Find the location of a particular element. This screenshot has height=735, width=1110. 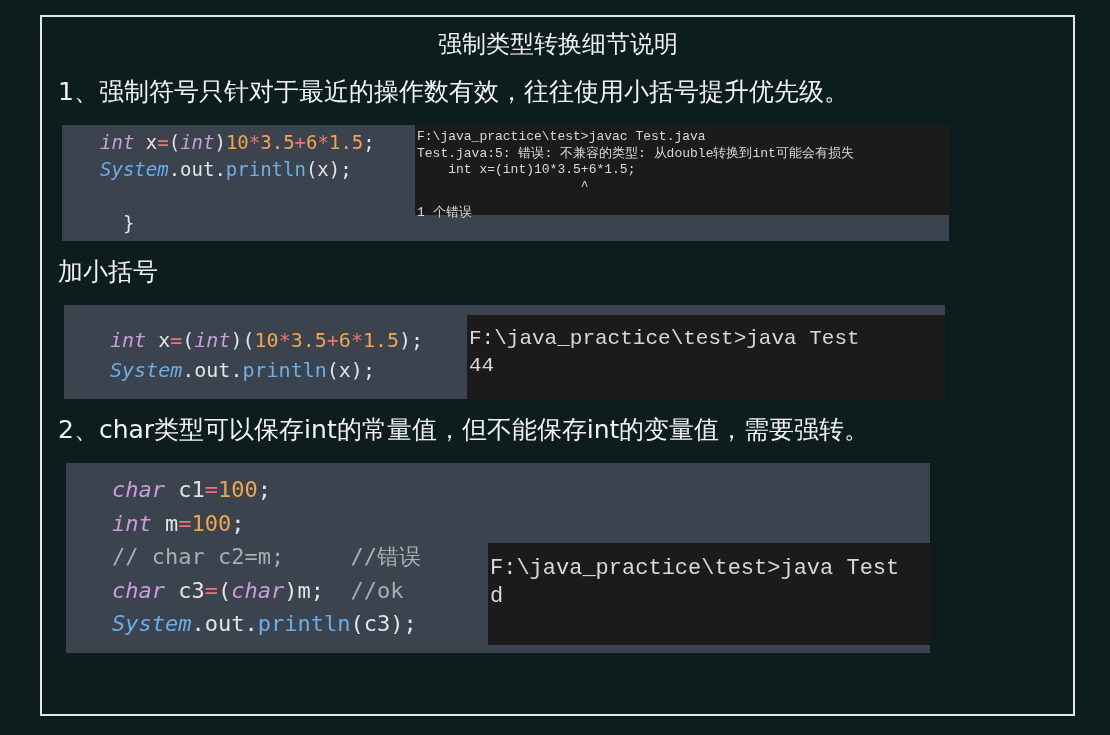

console-line: int x=(int)10*3.5+6*1.5; is located at coordinates (542, 170).